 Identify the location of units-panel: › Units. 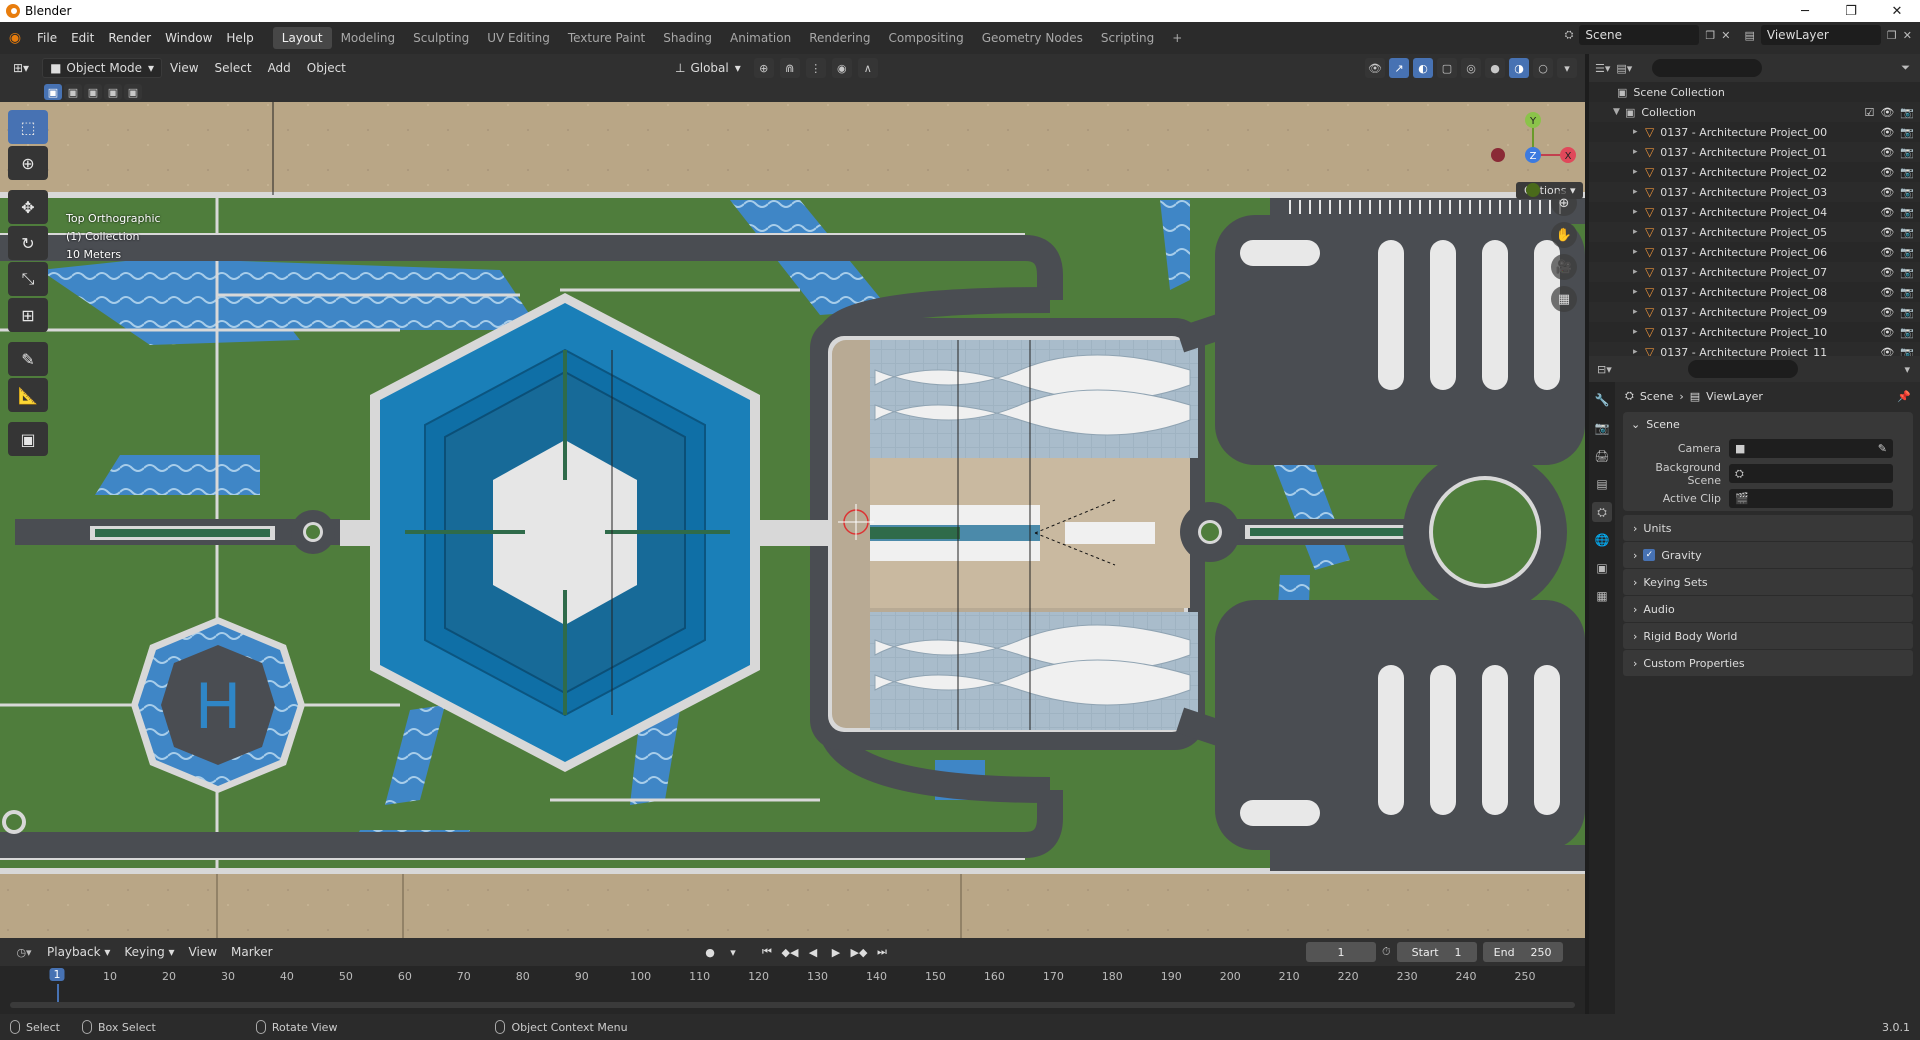
(1768, 528).